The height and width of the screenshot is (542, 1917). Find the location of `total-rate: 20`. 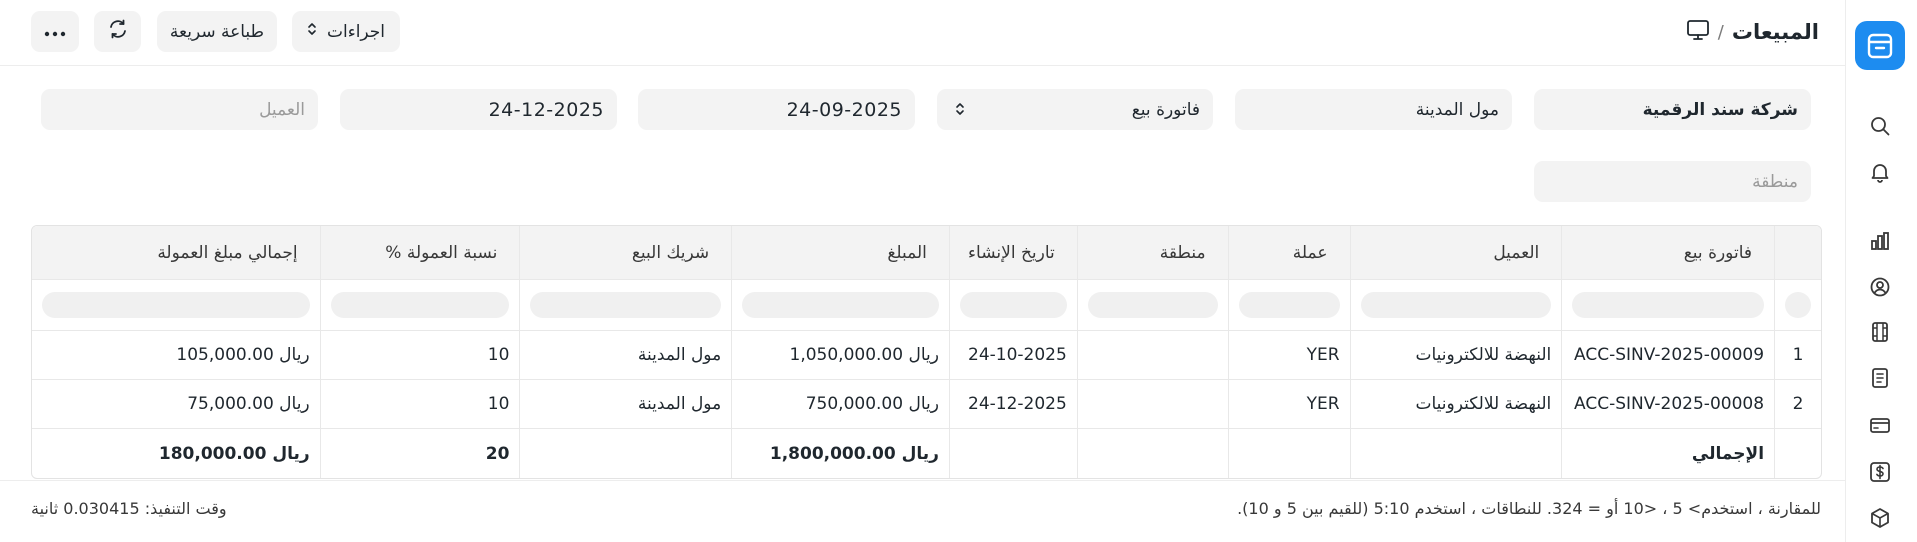

total-rate: 20 is located at coordinates (419, 453).